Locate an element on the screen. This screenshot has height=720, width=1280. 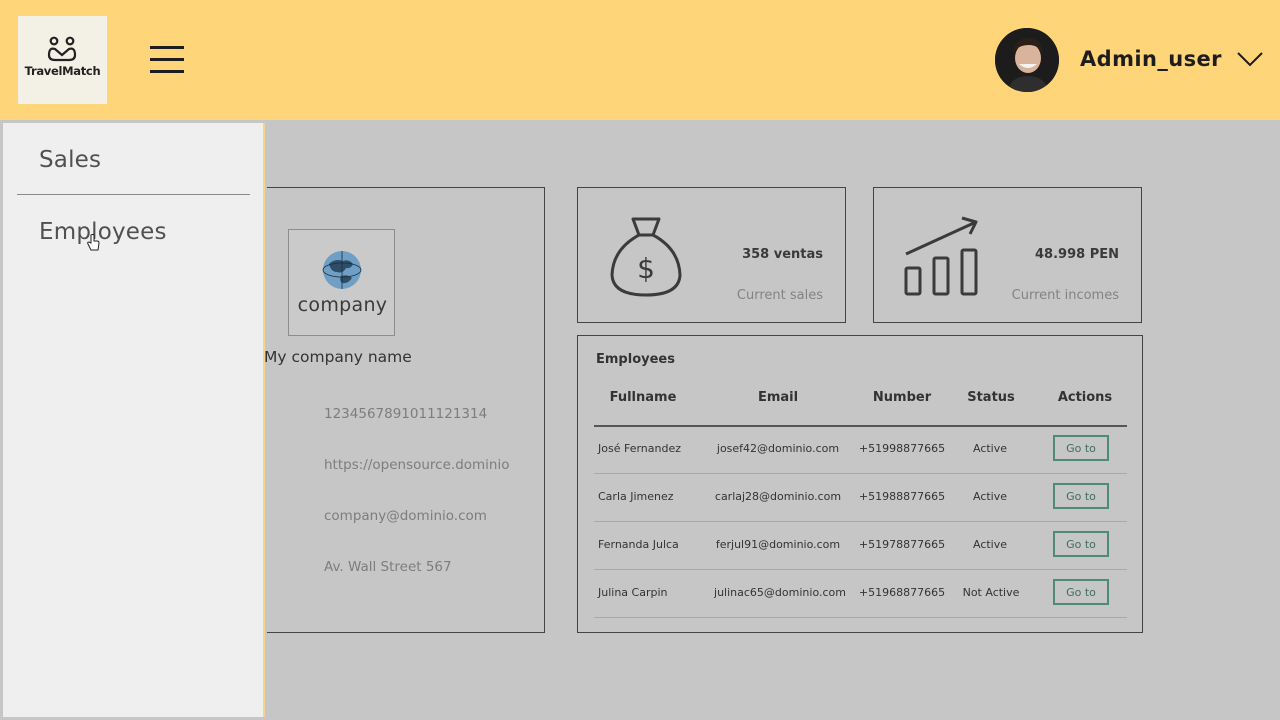
company-website: https://opensource.dominio is located at coordinates (417, 465).